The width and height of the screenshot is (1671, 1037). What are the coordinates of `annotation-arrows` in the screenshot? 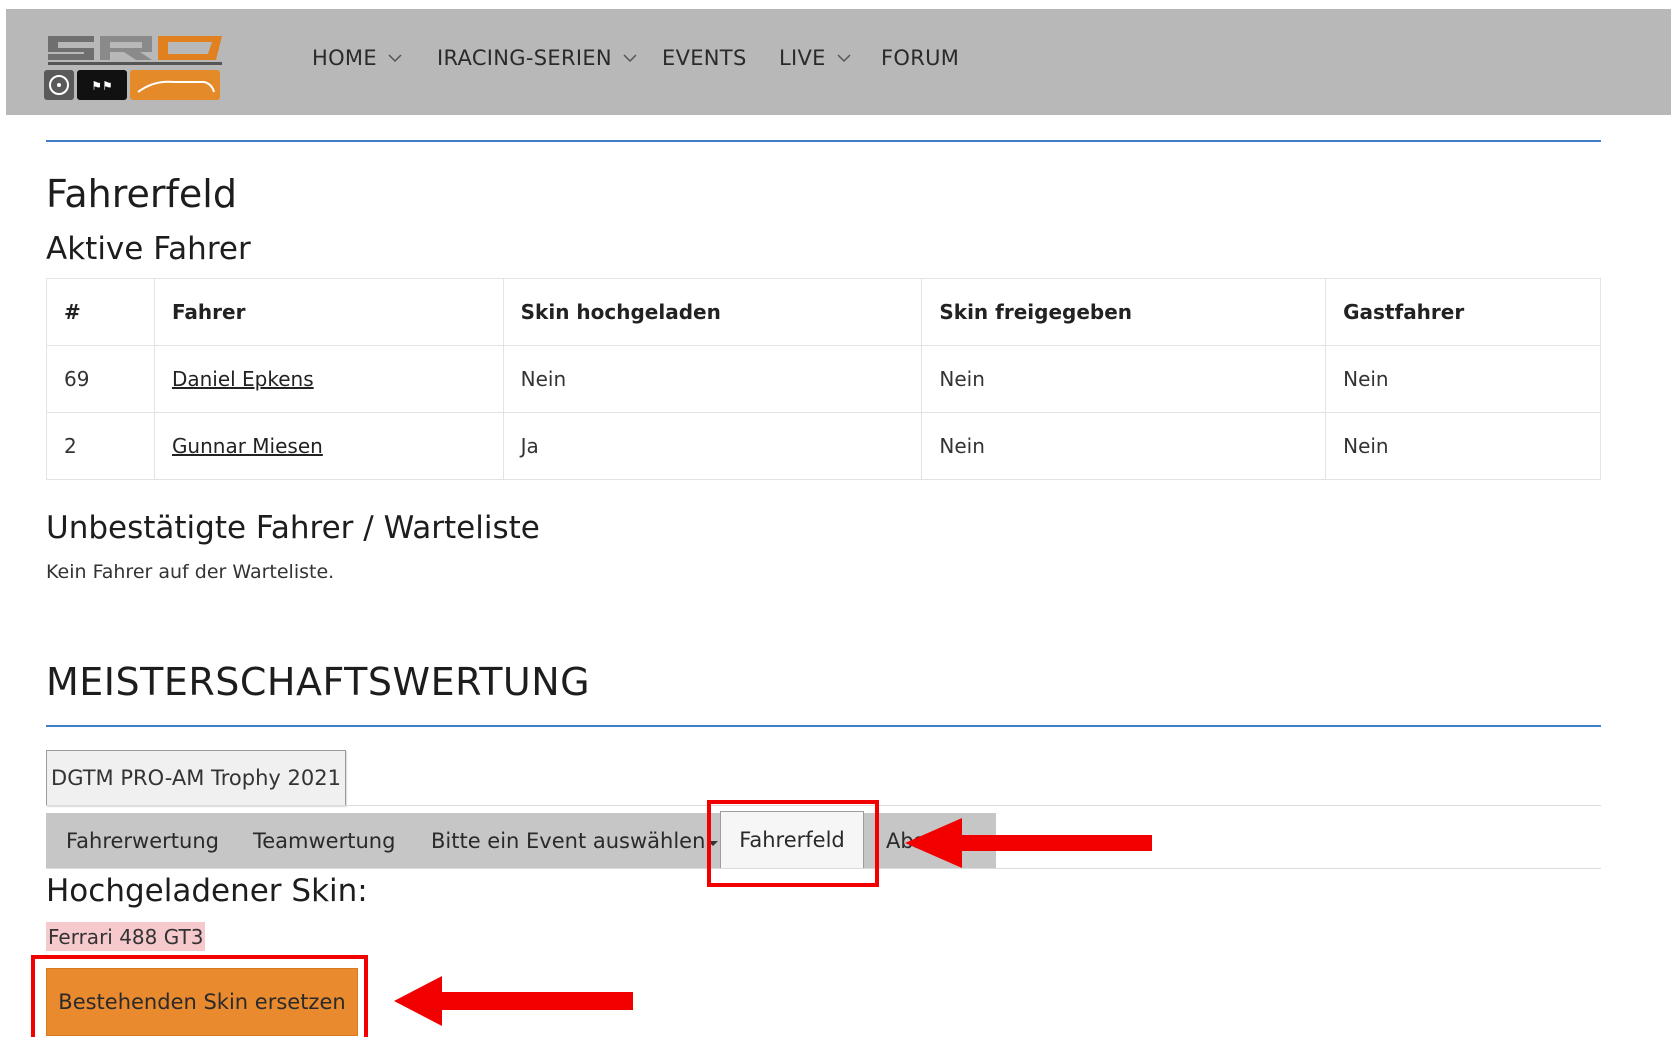 It's located at (773, 922).